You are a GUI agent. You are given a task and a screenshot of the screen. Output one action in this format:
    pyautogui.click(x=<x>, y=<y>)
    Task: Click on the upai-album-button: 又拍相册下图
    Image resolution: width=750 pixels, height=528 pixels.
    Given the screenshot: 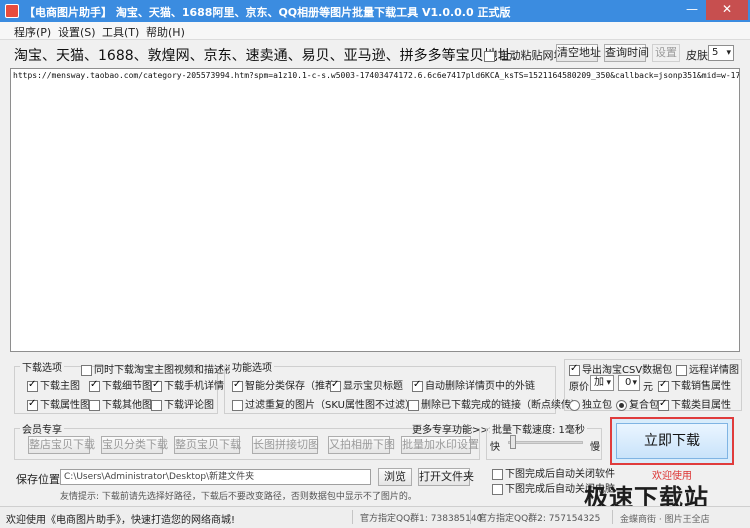 What is the action you would take?
    pyautogui.click(x=361, y=445)
    